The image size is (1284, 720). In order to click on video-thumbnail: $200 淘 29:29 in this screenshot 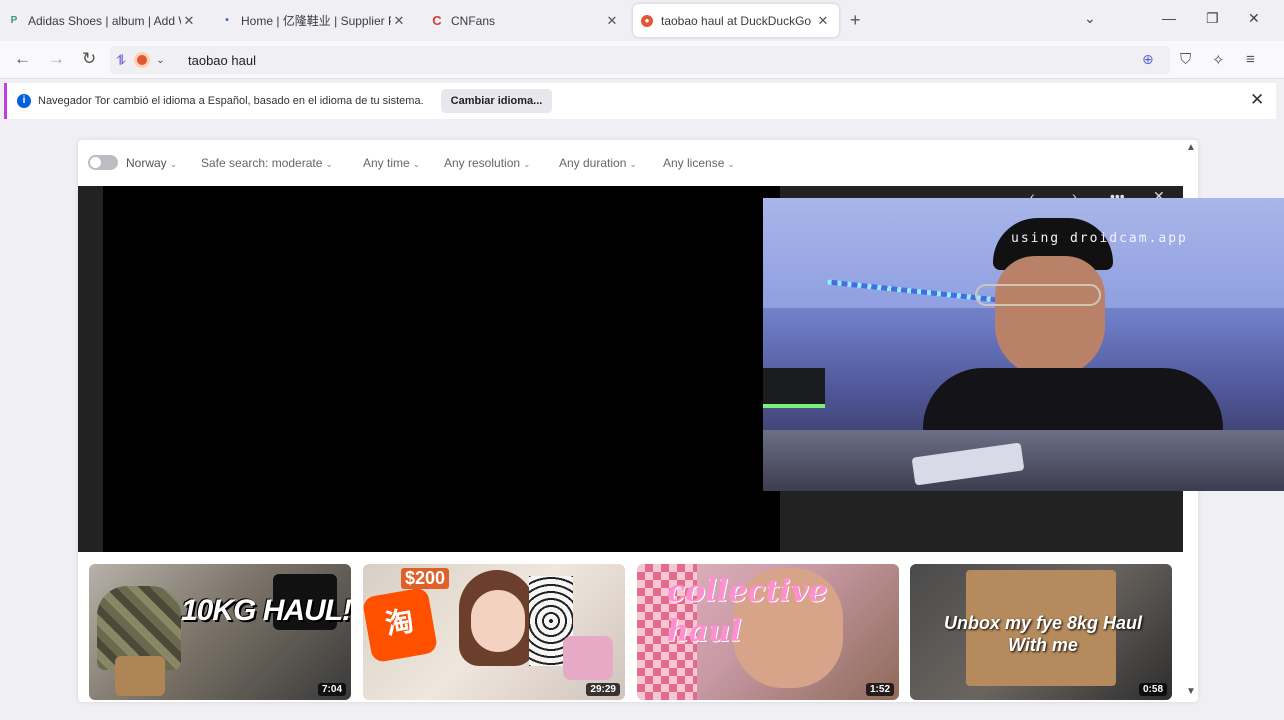, I will do `click(494, 632)`.